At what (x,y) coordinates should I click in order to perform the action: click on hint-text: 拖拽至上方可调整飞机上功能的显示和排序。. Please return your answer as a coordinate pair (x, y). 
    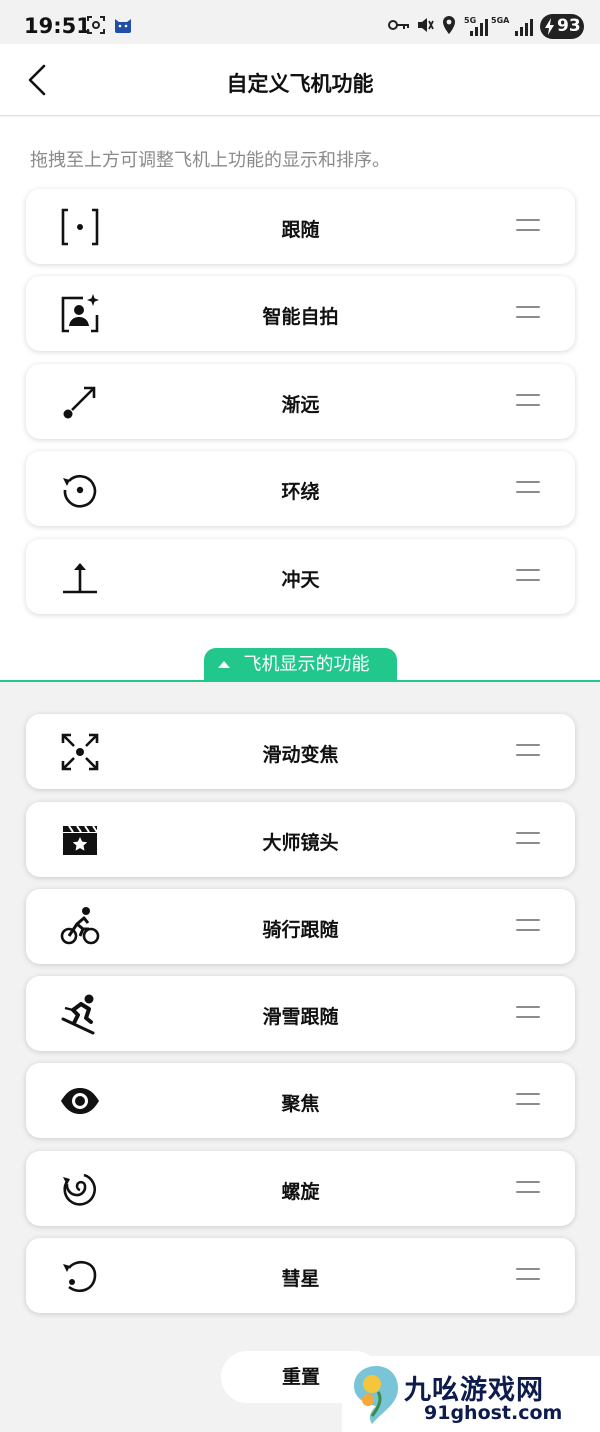
    Looking at the image, I should click on (210, 160).